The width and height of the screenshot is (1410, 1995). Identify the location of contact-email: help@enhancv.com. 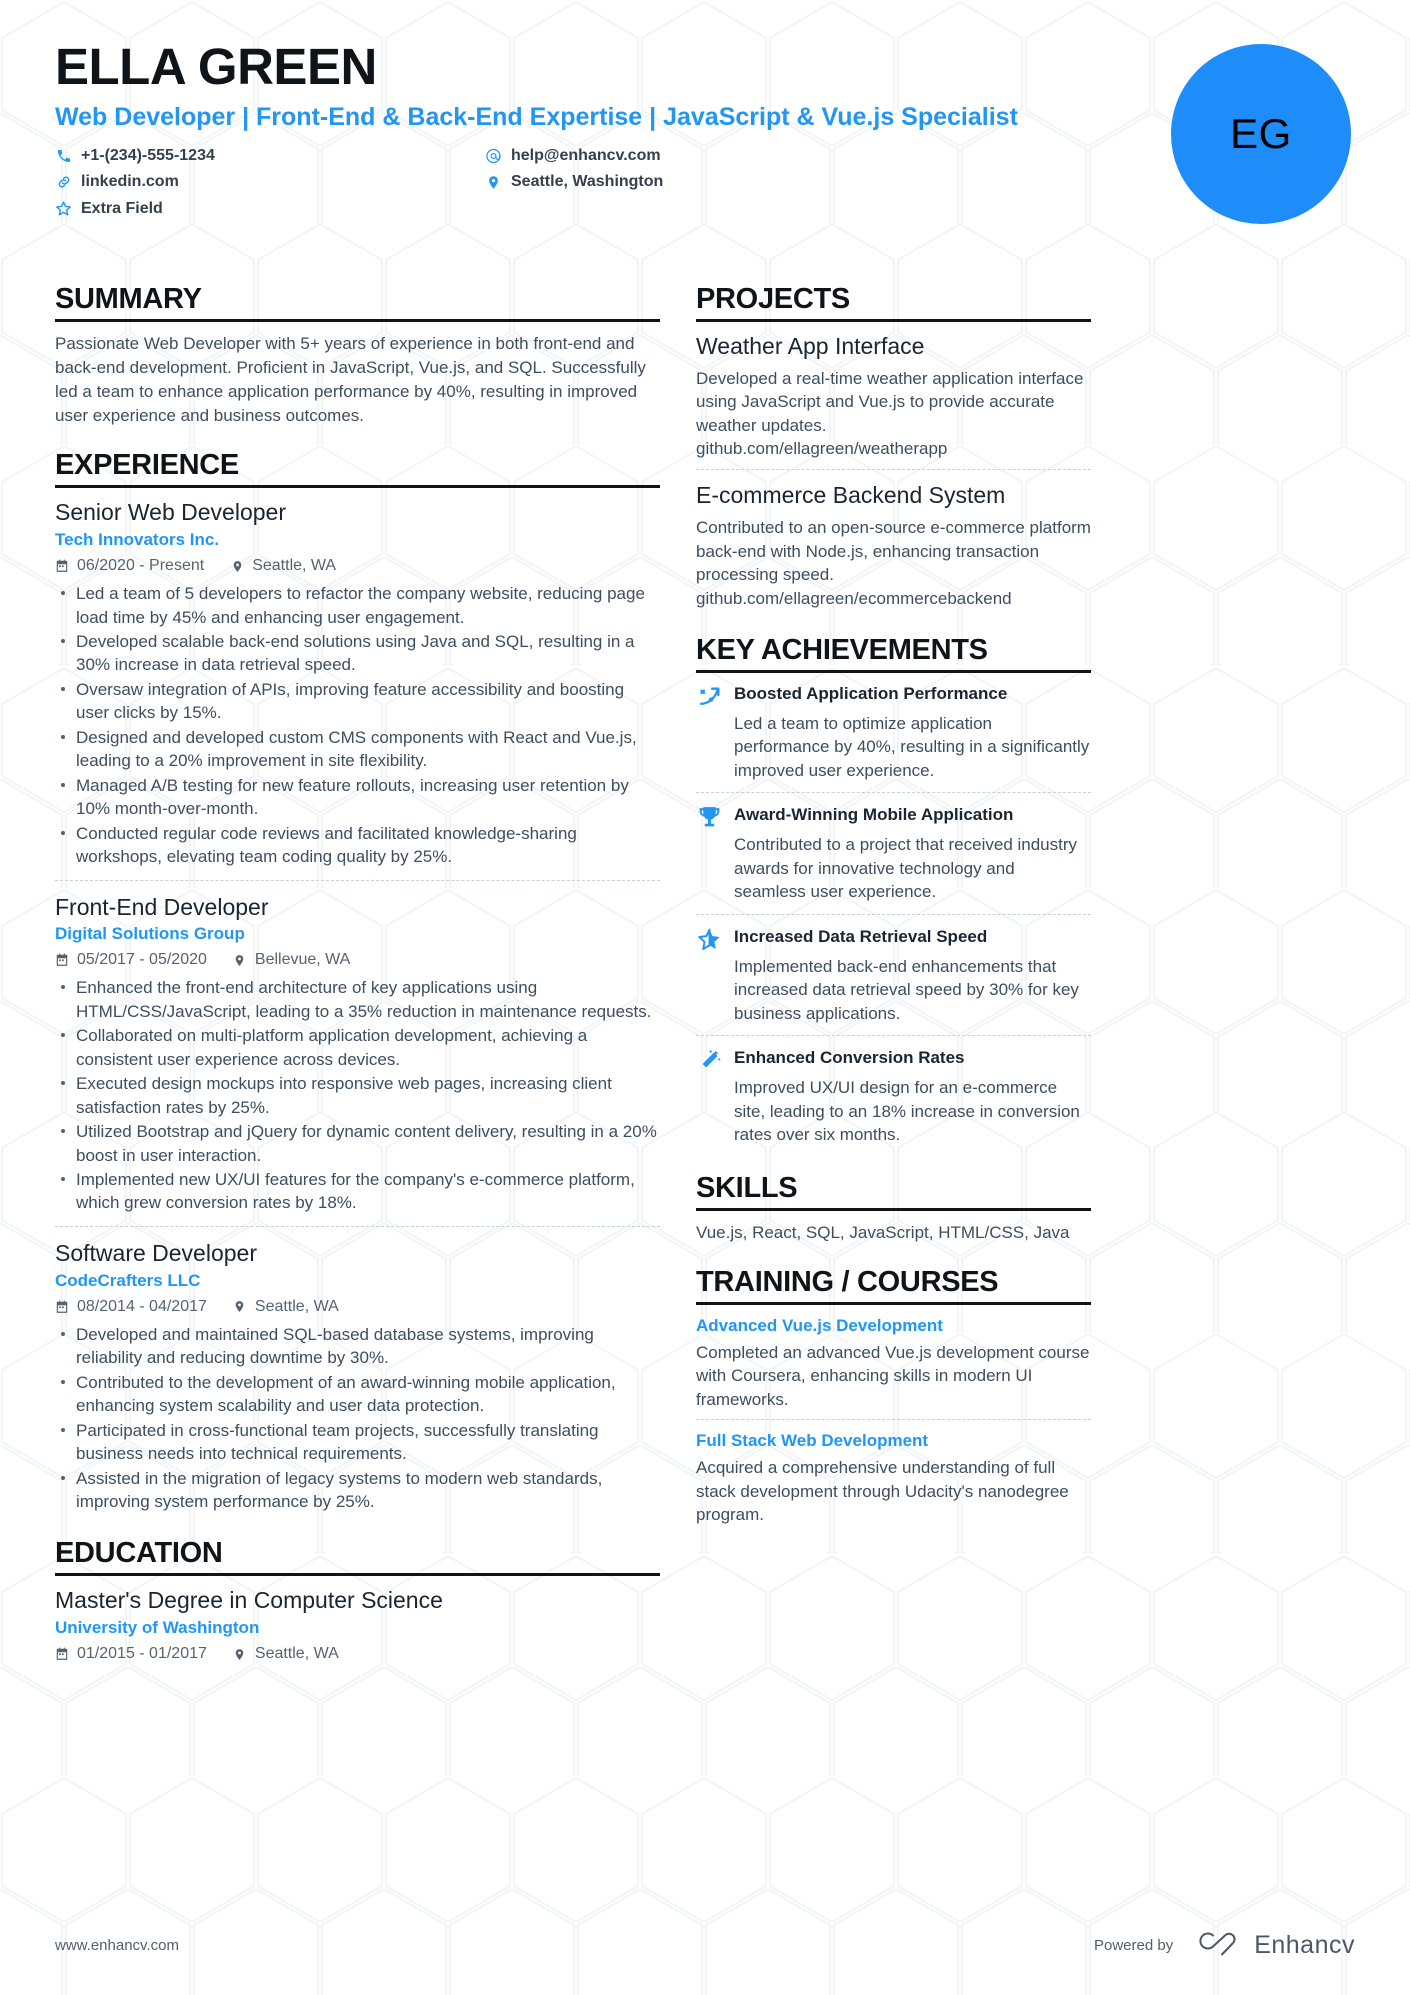
(574, 156).